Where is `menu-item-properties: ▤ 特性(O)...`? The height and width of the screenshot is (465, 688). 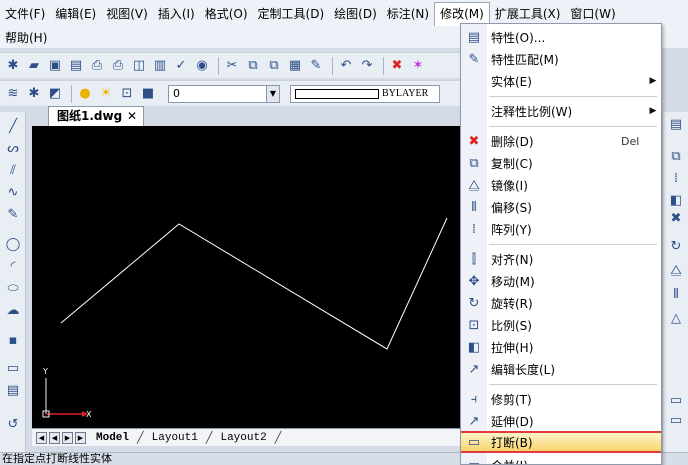
menu-item-properties: ▤ 特性(O)... is located at coordinates (561, 37).